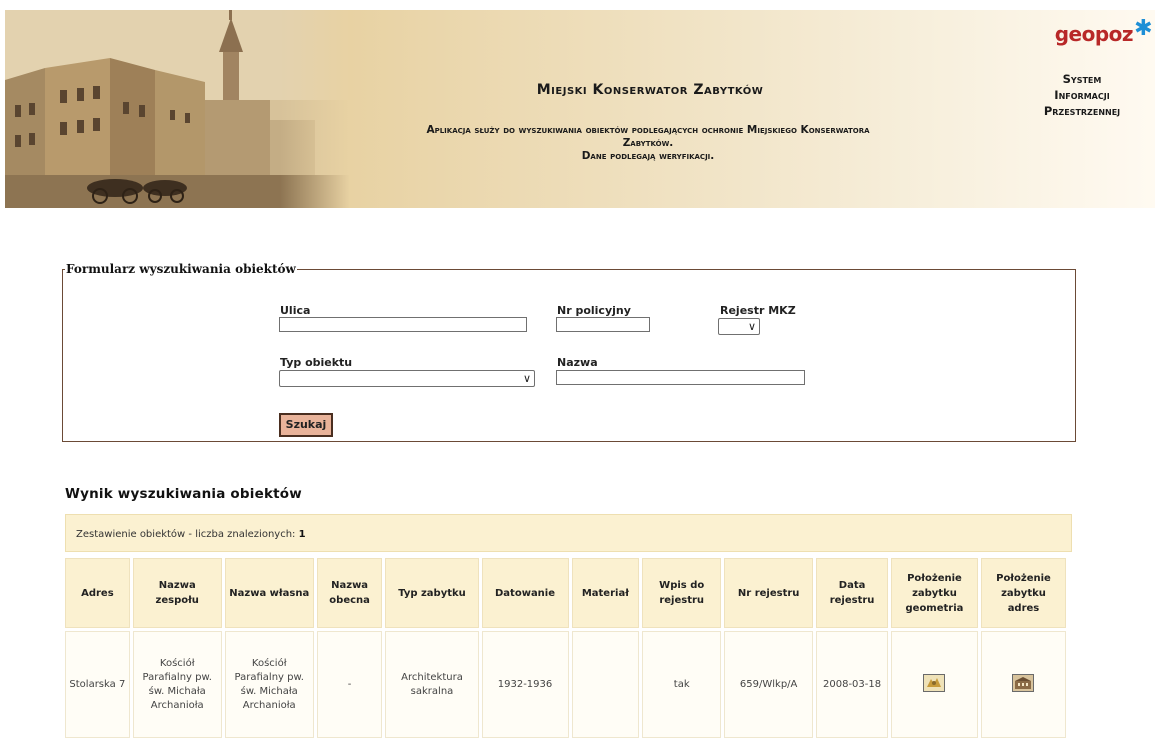 Image resolution: width=1156 pixels, height=746 pixels. Describe the element at coordinates (769, 684) in the screenshot. I see `cell-nr-rejestru: 659/Wlkp/A` at that location.